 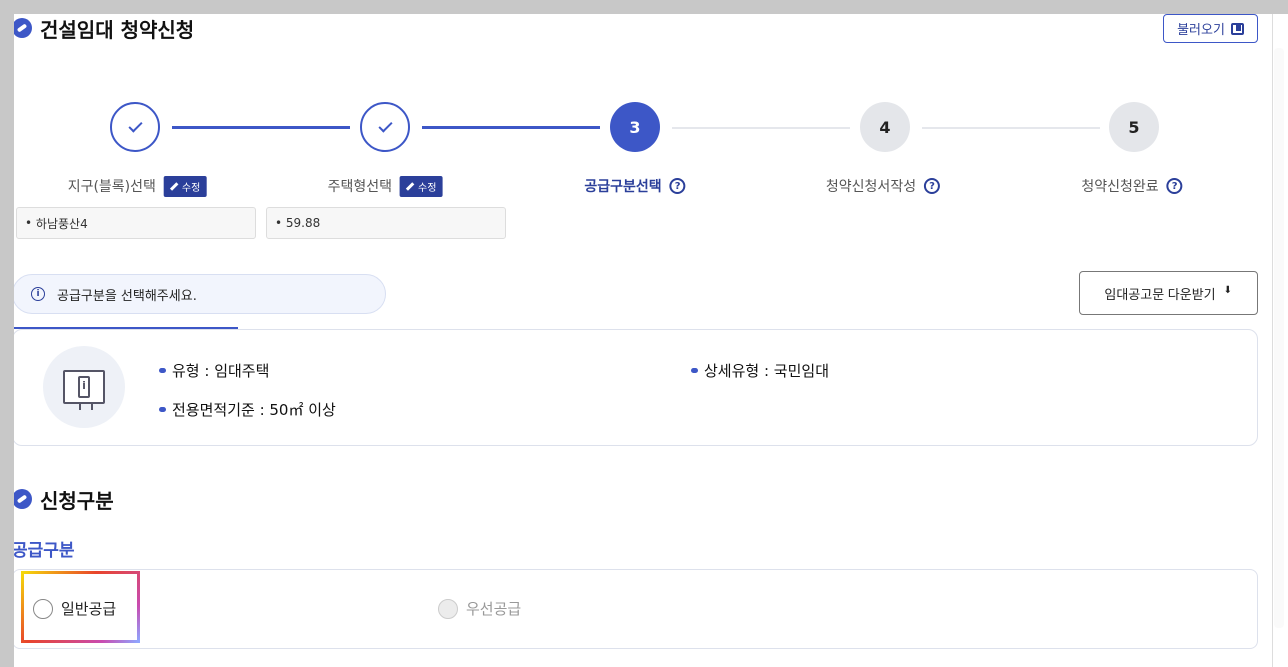 I want to click on edit-house-type-button: 수정, so click(x=421, y=186).